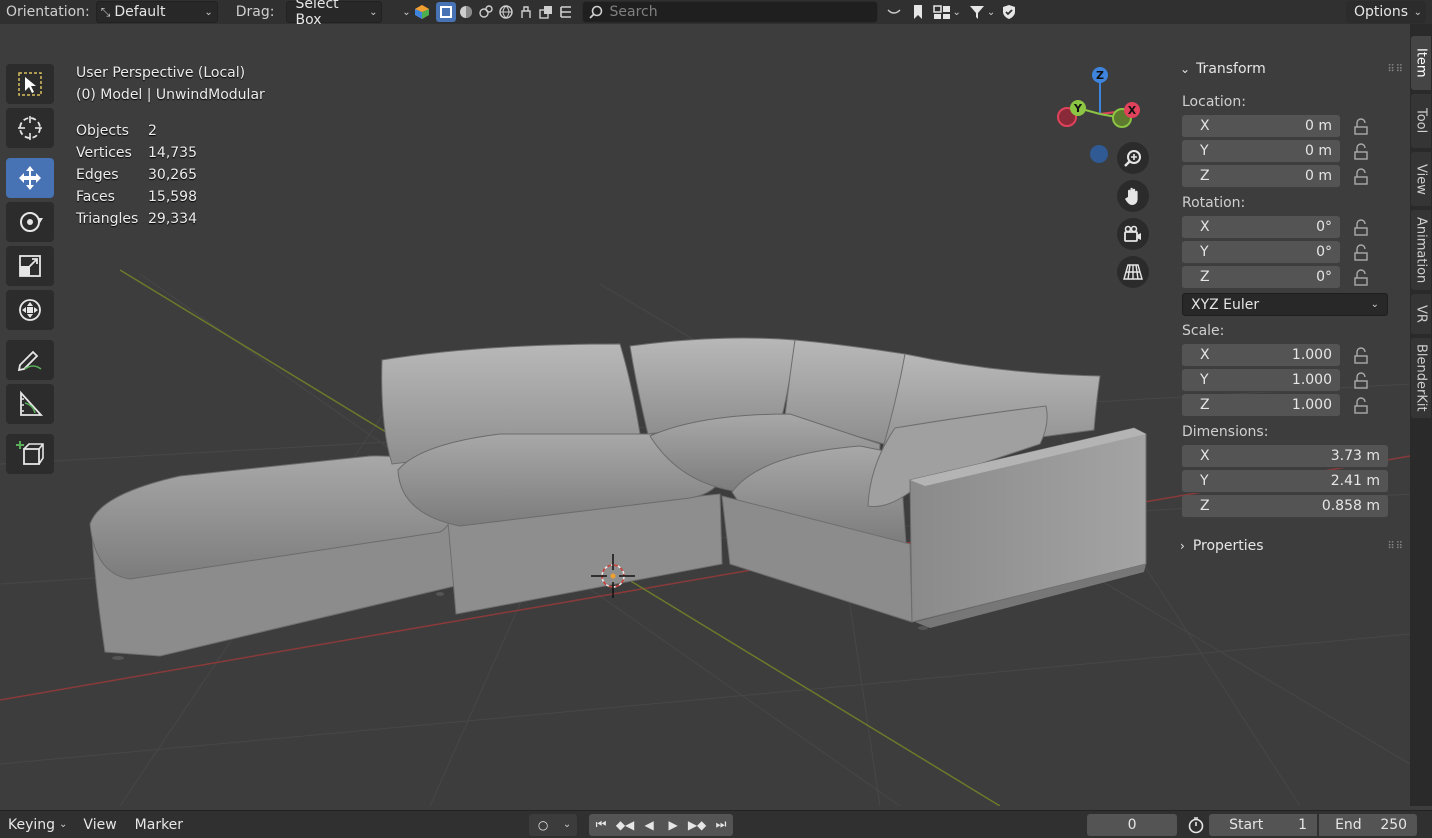 This screenshot has width=1432, height=838. Describe the element at coordinates (918, 12) in the screenshot. I see `bookmark-icon` at that location.